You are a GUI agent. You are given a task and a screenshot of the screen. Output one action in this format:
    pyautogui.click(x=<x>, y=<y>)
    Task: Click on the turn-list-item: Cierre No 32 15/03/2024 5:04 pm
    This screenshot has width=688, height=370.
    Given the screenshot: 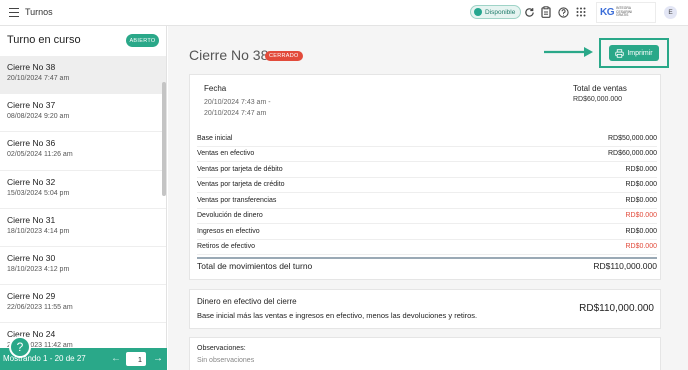 What is the action you would take?
    pyautogui.click(x=83, y=190)
    